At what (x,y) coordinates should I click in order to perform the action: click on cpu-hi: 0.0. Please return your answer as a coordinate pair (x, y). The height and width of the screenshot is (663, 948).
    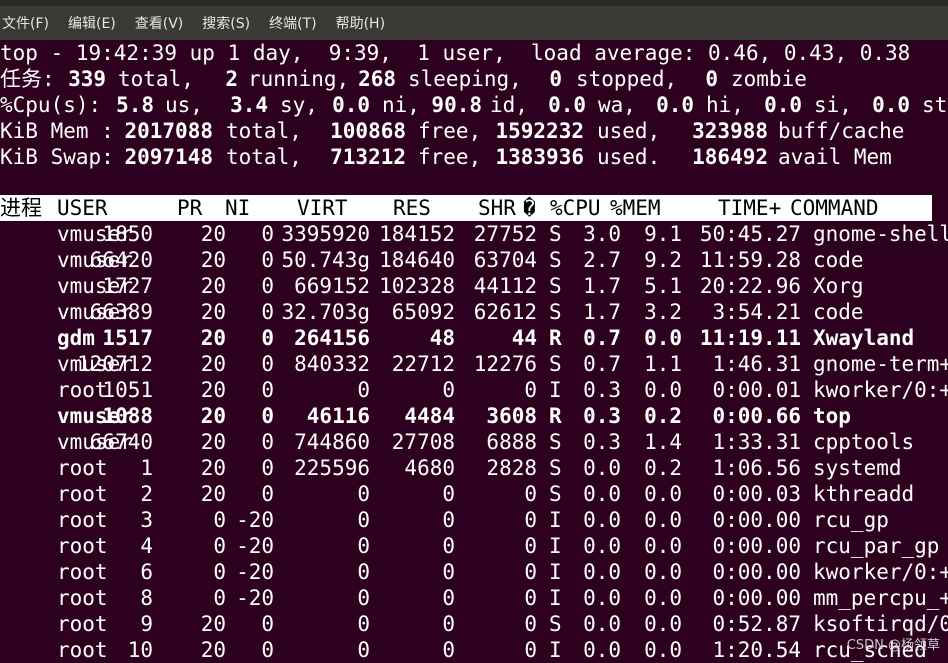
    Looking at the image, I should click on (675, 105).